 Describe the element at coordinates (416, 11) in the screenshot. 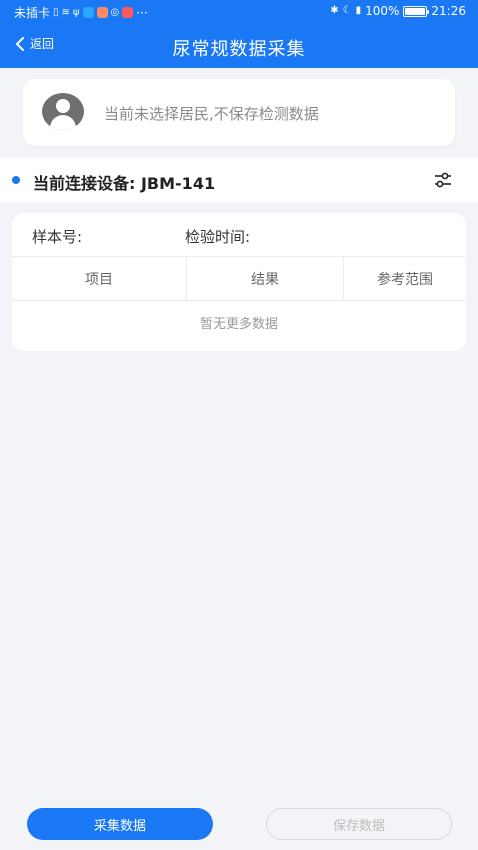

I see `battery-icon` at that location.